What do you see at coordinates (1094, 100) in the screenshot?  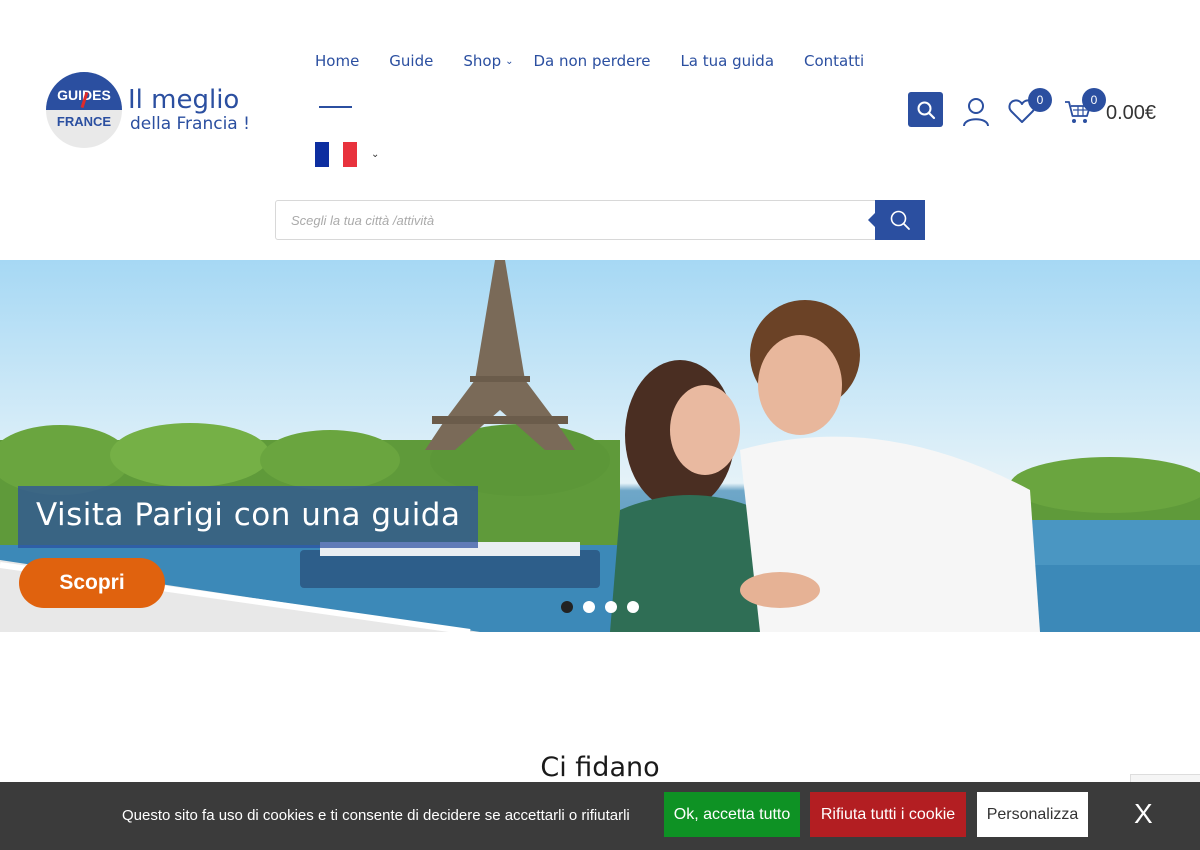 I see `cart-count-badge: 0` at bounding box center [1094, 100].